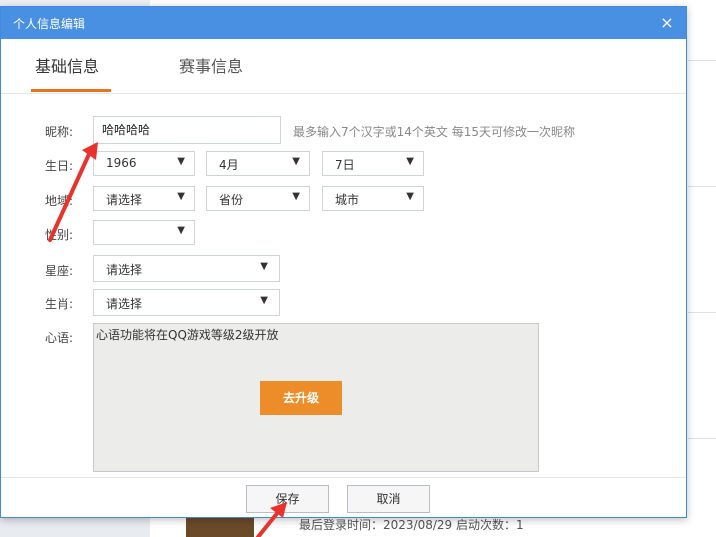 The image size is (716, 537). Describe the element at coordinates (59, 271) in the screenshot. I see `constellation-label: 星座:` at that location.